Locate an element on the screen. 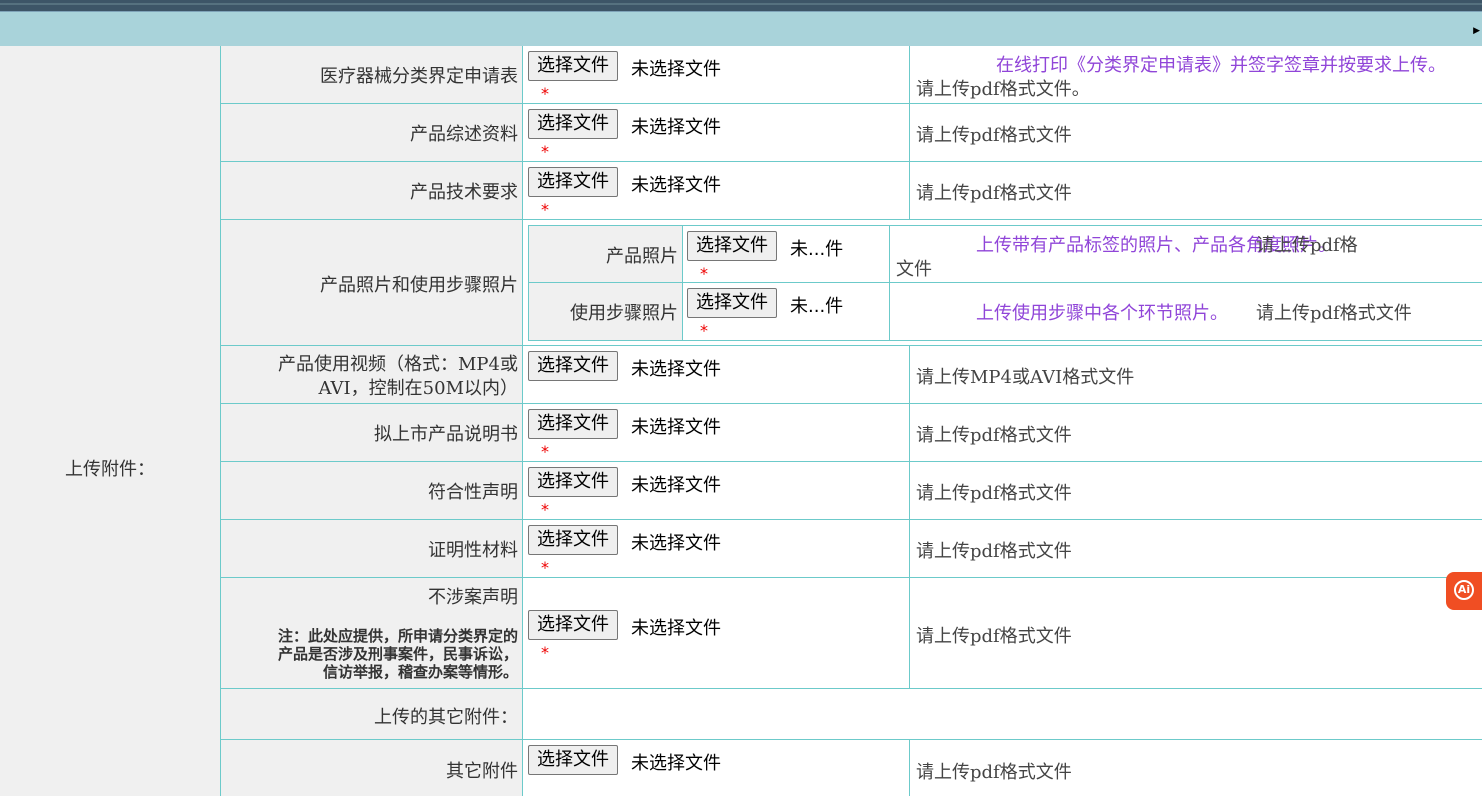 This screenshot has height=796, width=1482. row-label-cell: 产品综述资料 is located at coordinates (372, 132).